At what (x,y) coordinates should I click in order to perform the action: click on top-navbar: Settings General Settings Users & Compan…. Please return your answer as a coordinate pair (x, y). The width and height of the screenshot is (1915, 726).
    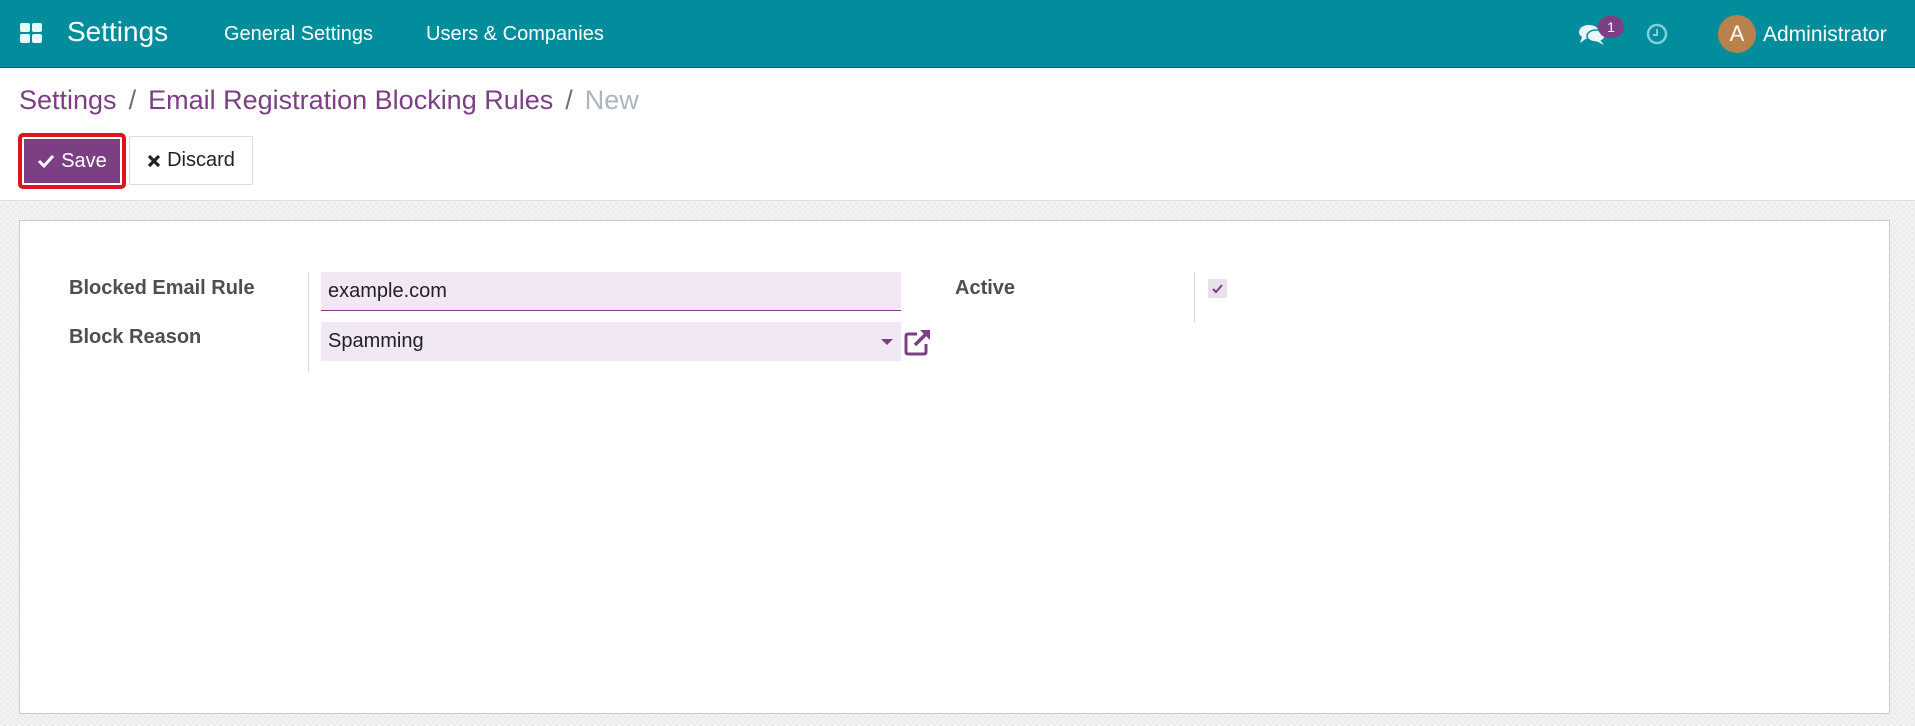
    Looking at the image, I should click on (957, 34).